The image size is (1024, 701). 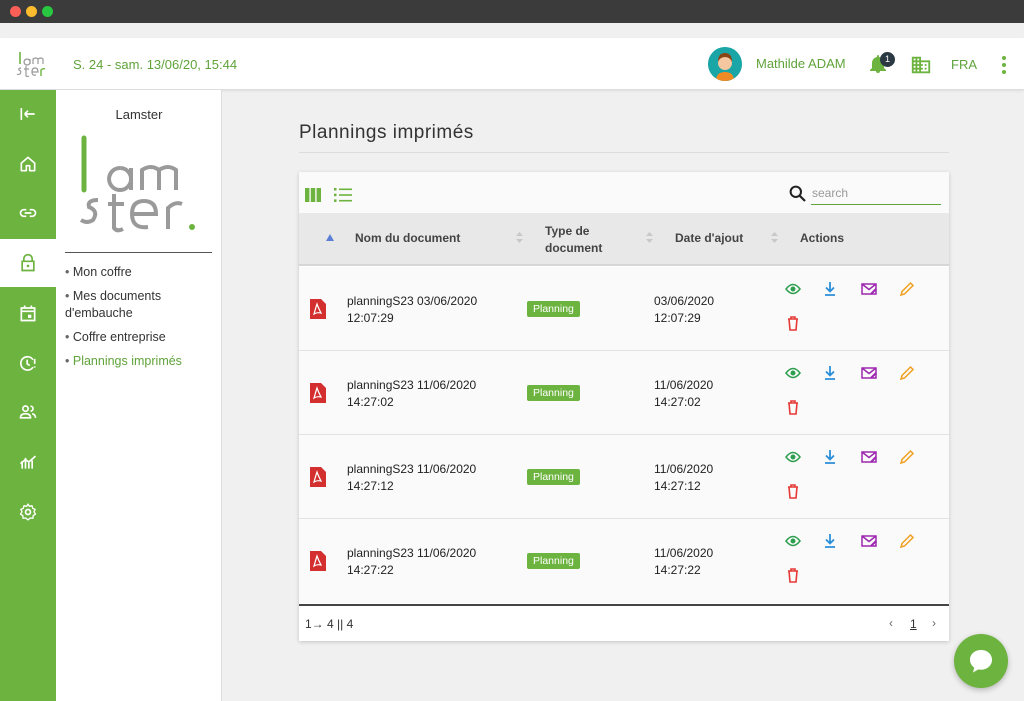 I want to click on columns-view-icon, so click(x=313, y=195).